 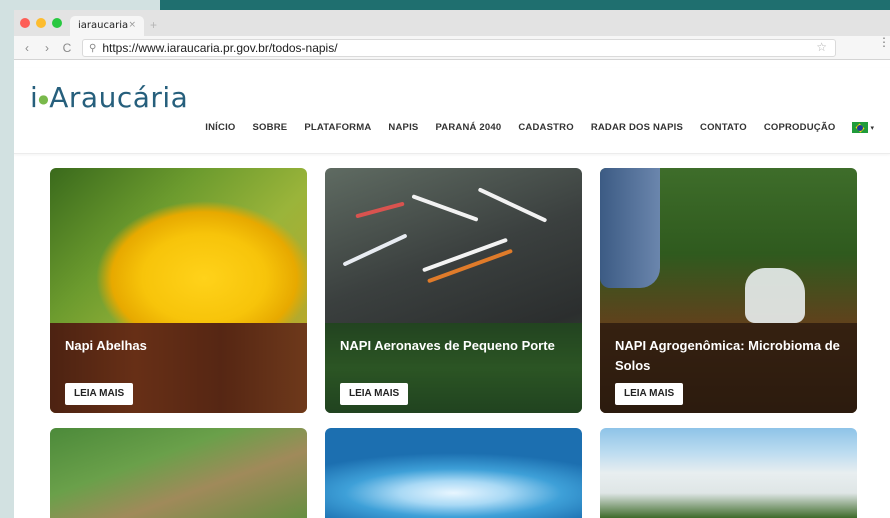 I want to click on nav-item-sobre: SOBRE, so click(x=270, y=127).